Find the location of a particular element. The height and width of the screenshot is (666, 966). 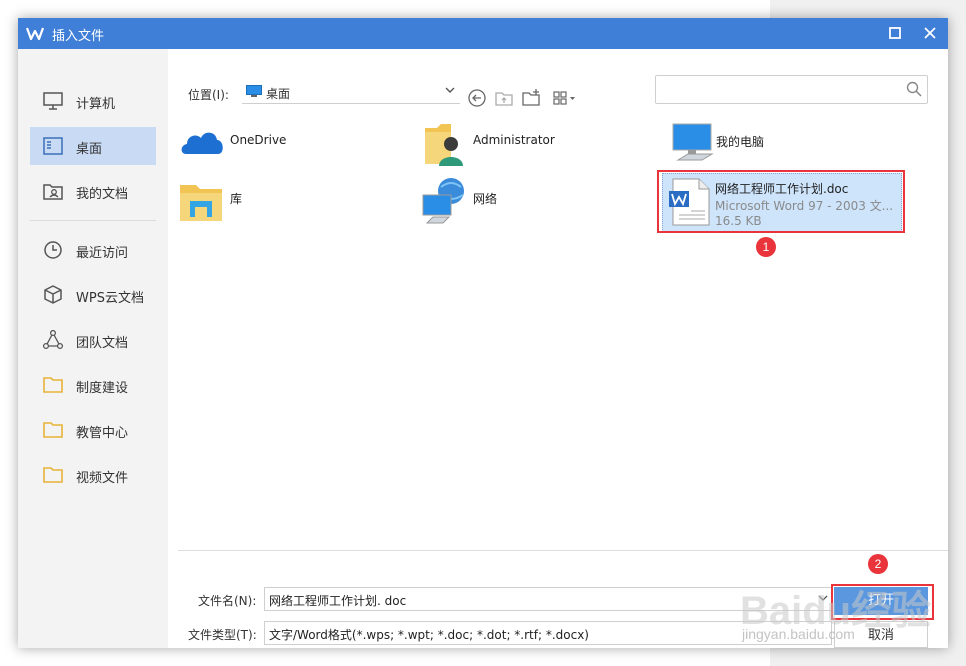

sidebar-item-label: 最近访问 is located at coordinates (102, 253).